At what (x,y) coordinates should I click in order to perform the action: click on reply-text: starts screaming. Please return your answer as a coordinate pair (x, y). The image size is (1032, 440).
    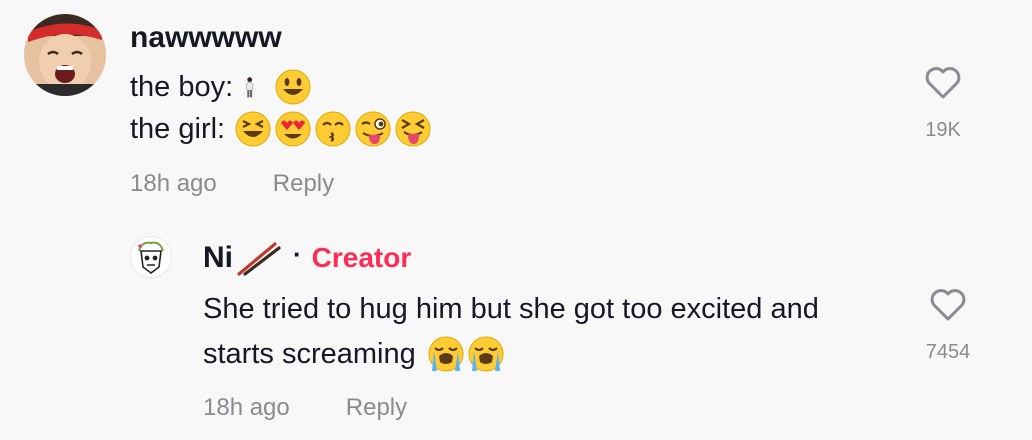
    Looking at the image, I should click on (309, 354).